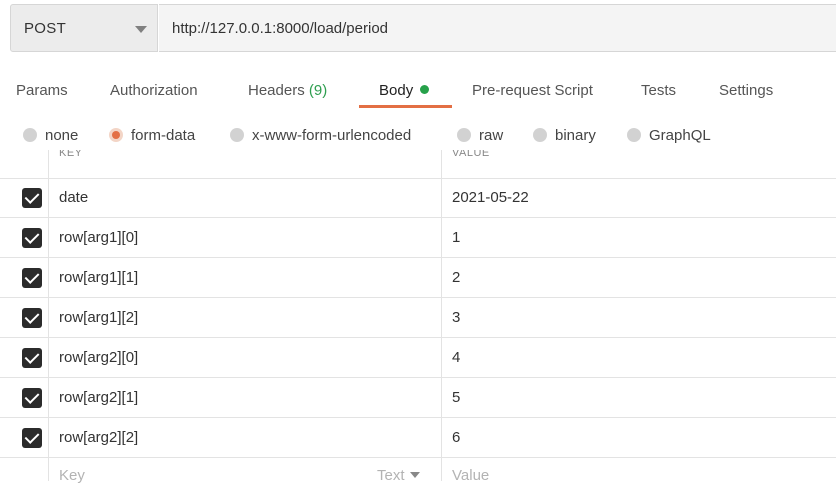 This screenshot has width=836, height=488. Describe the element at coordinates (280, 28) in the screenshot. I see `url-text: http://127.0.0.1:8000/load/period` at that location.